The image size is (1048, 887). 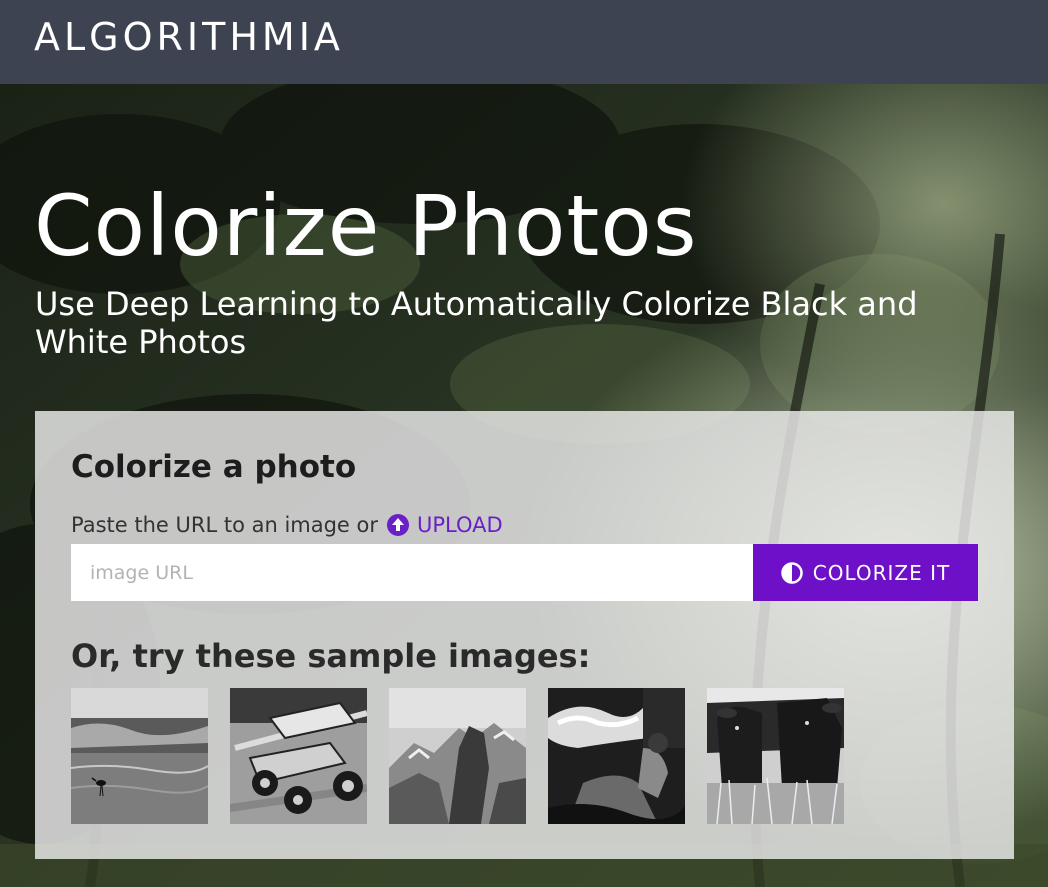 I want to click on upload-link: UPLOAD, so click(x=444, y=525).